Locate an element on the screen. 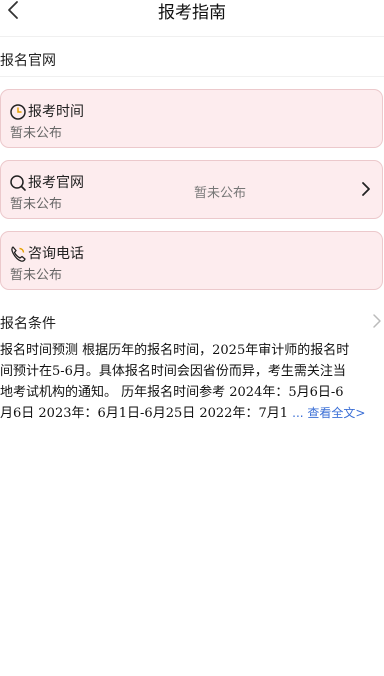 The image size is (384, 676). phone-icon is located at coordinates (18, 254).